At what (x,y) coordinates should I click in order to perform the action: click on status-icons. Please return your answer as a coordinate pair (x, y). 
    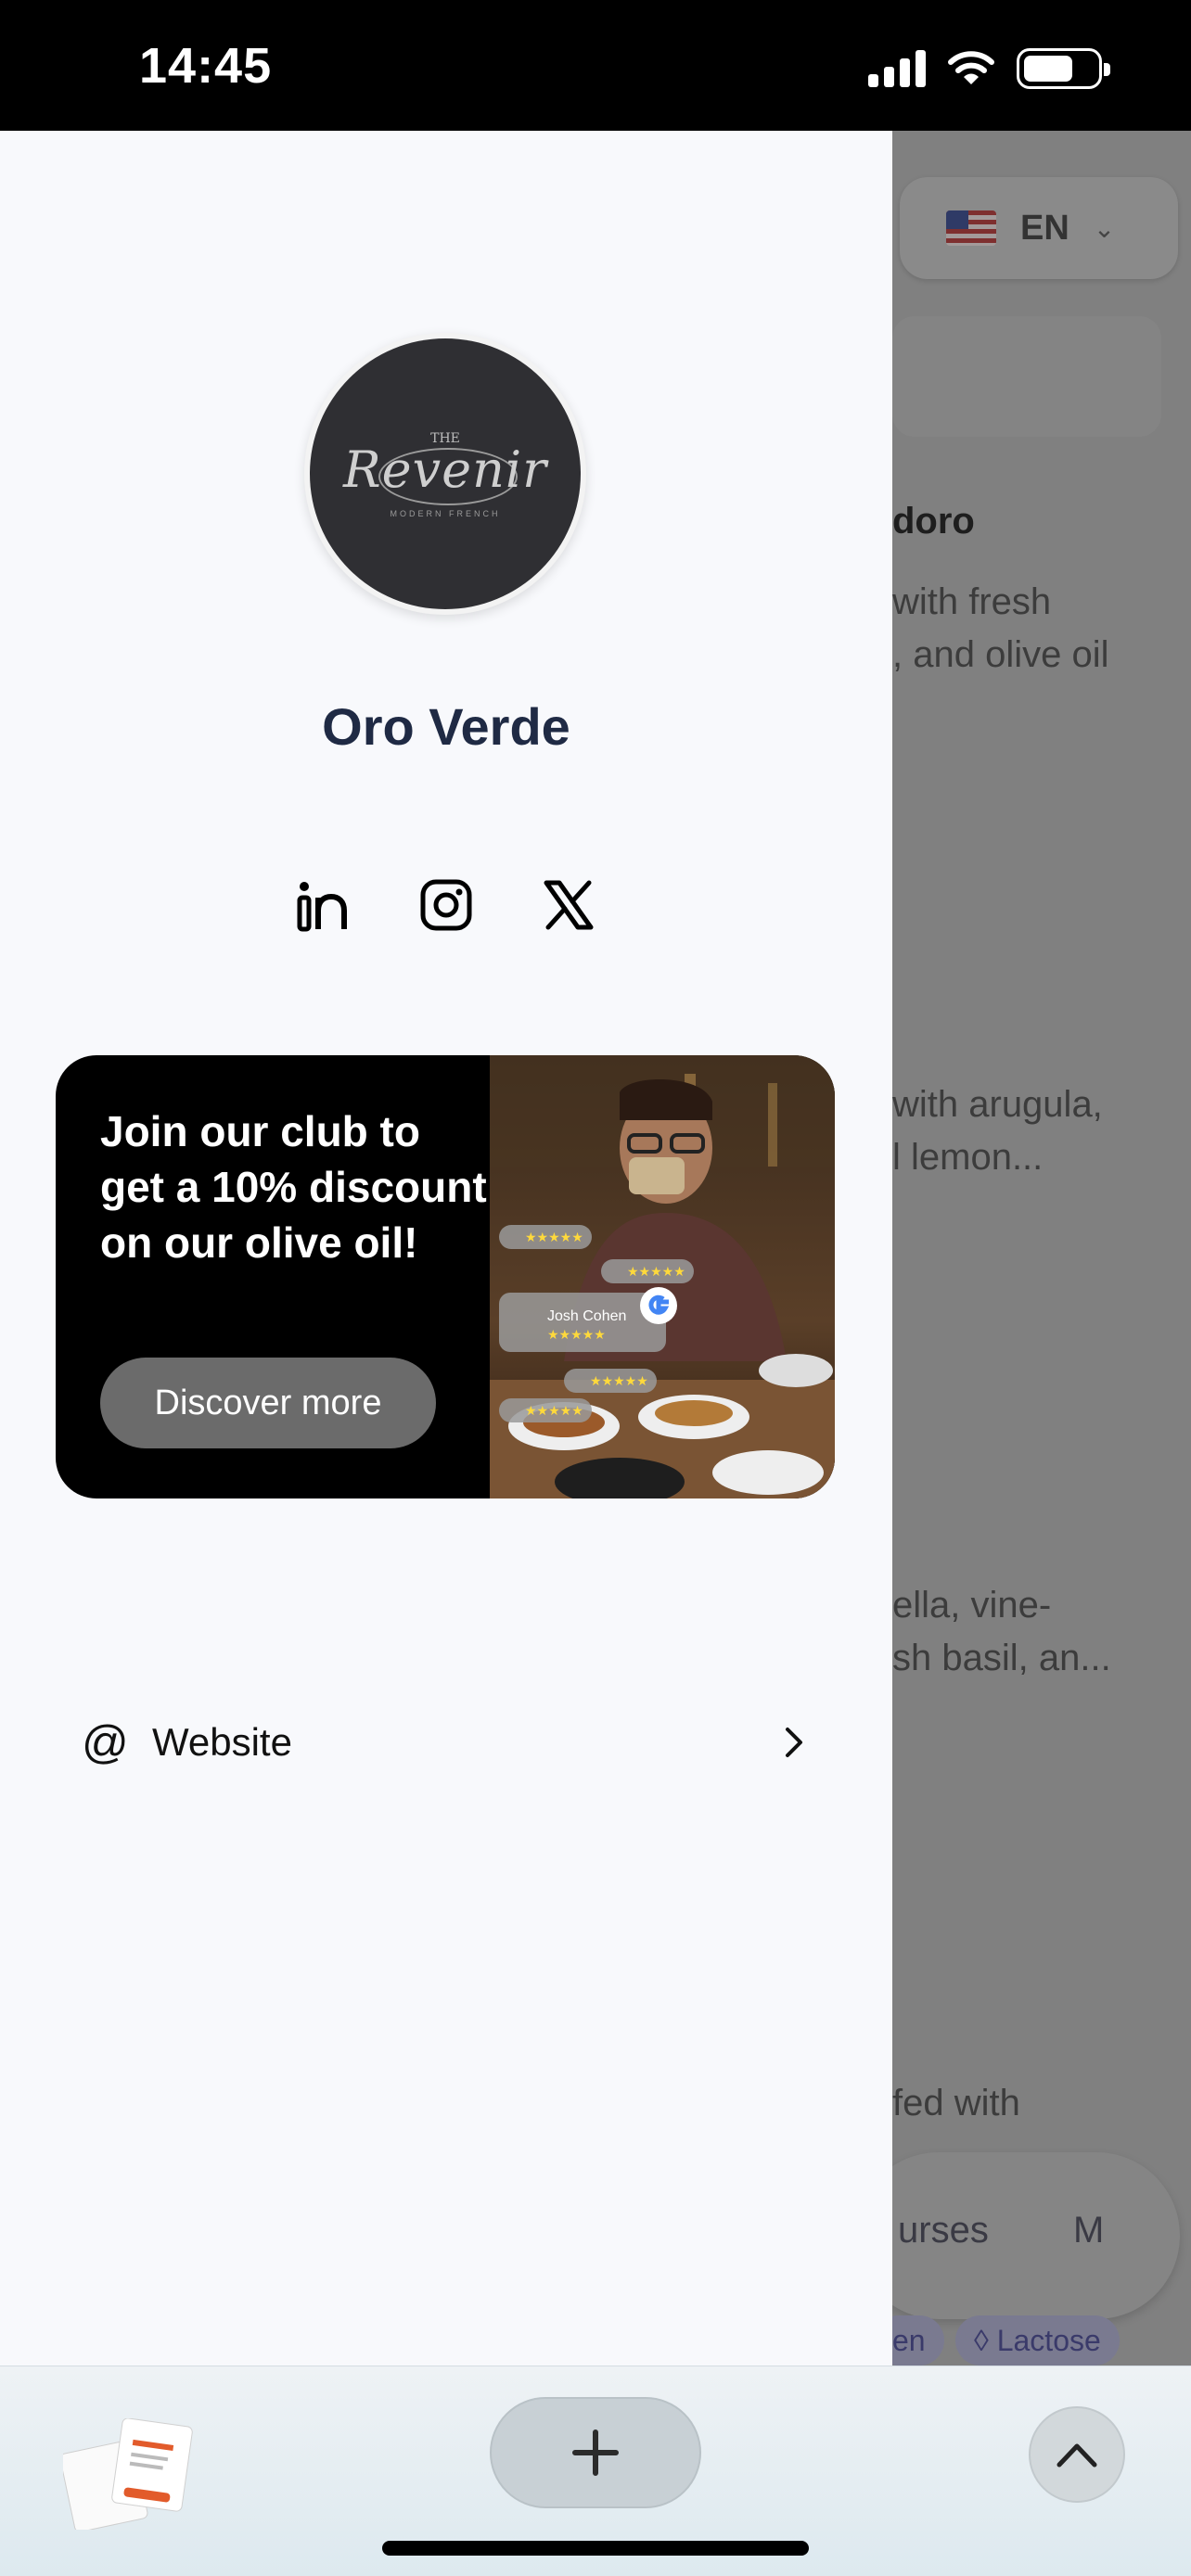
    Looking at the image, I should click on (989, 68).